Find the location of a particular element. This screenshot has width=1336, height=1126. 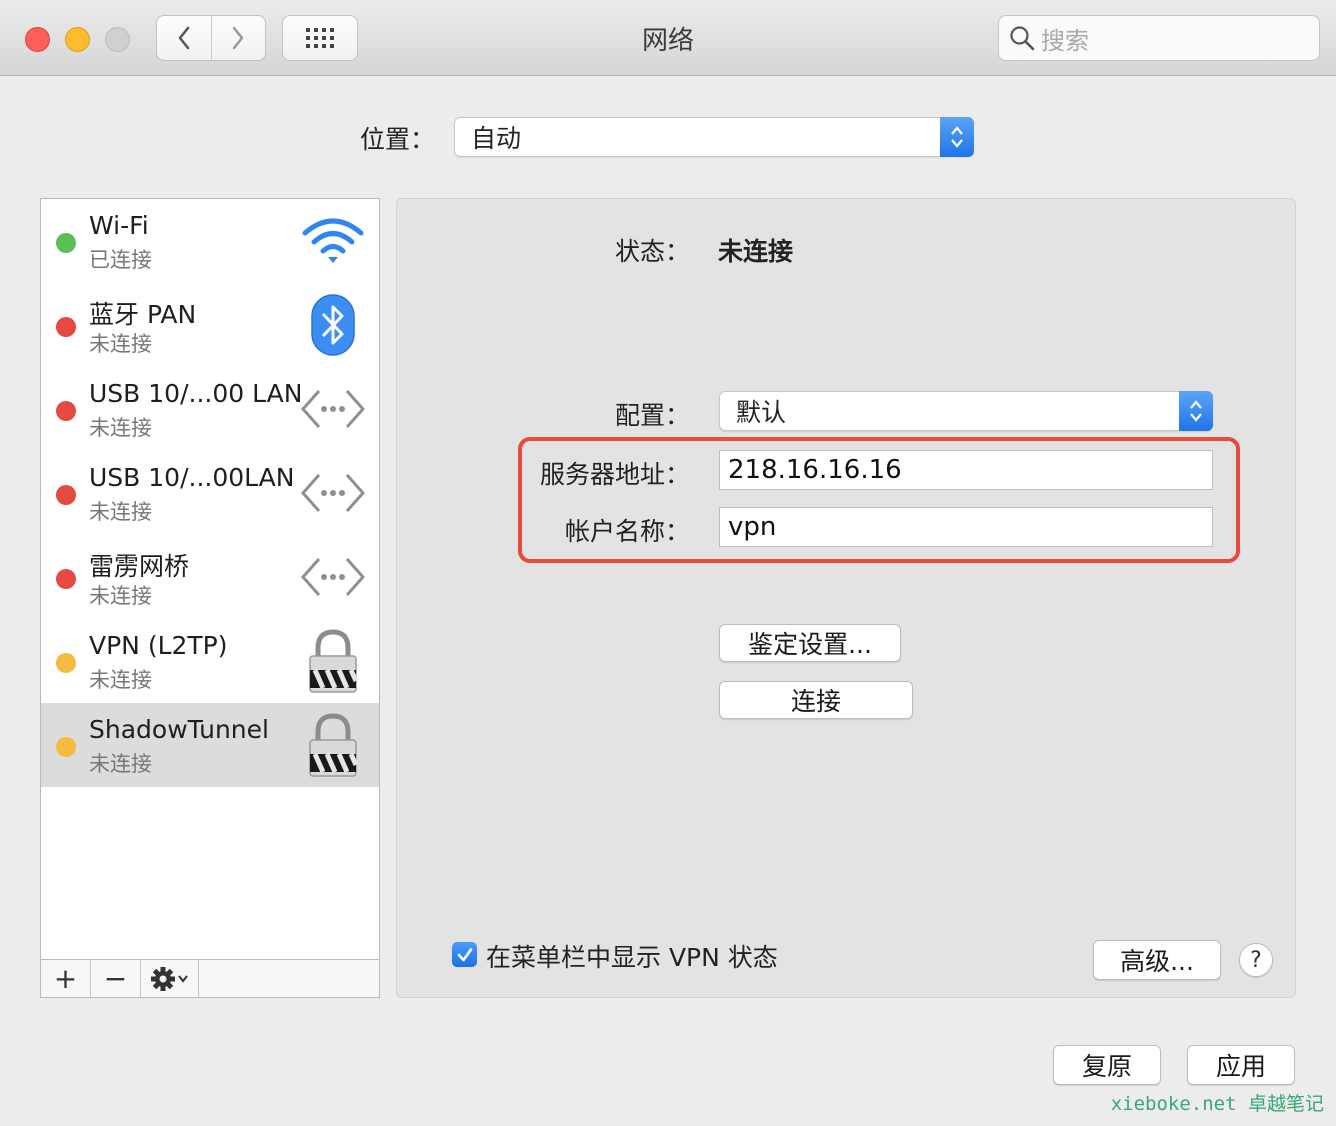

title-bar: 网络 搜索 is located at coordinates (668, 38).